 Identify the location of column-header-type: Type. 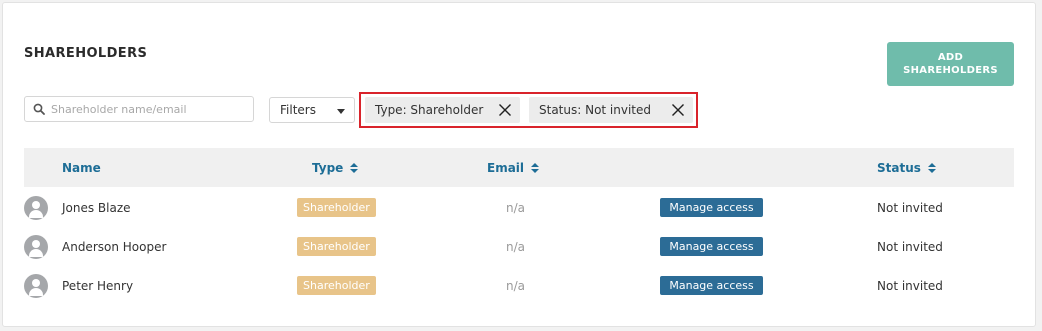
(335, 168).